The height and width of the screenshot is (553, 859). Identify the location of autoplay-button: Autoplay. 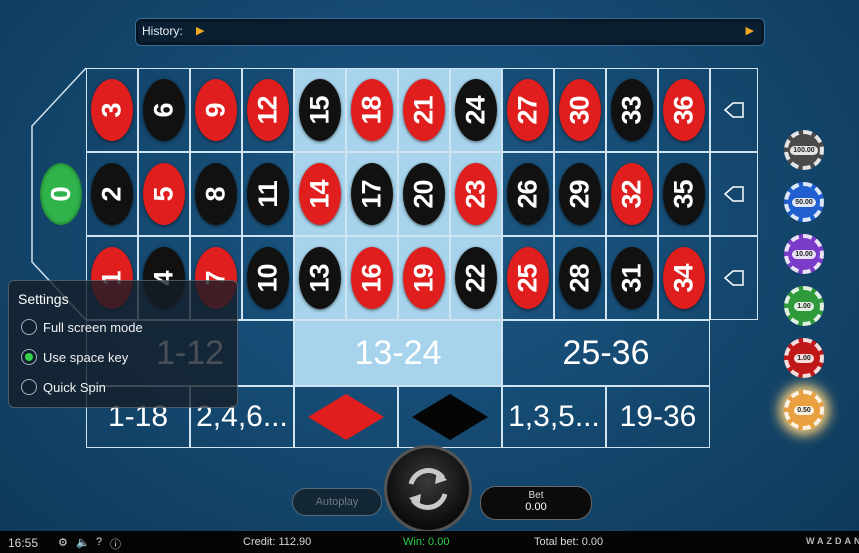
(337, 502).